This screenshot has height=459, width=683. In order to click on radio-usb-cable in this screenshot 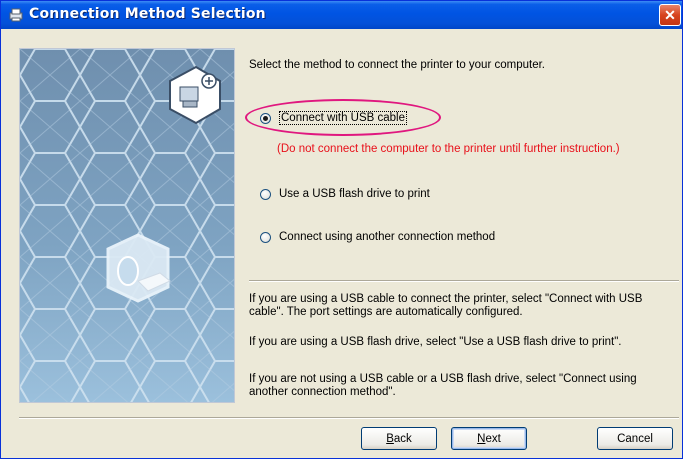, I will do `click(265, 118)`.